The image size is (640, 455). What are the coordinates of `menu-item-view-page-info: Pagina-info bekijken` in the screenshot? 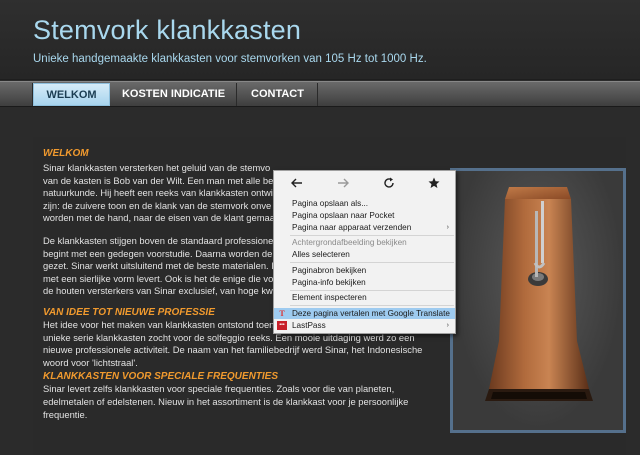 It's located at (364, 282).